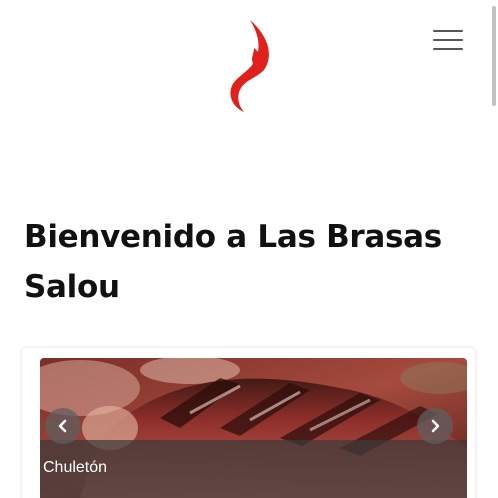 Image resolution: width=498 pixels, height=498 pixels. I want to click on hamburger-menu-icon, so click(448, 40).